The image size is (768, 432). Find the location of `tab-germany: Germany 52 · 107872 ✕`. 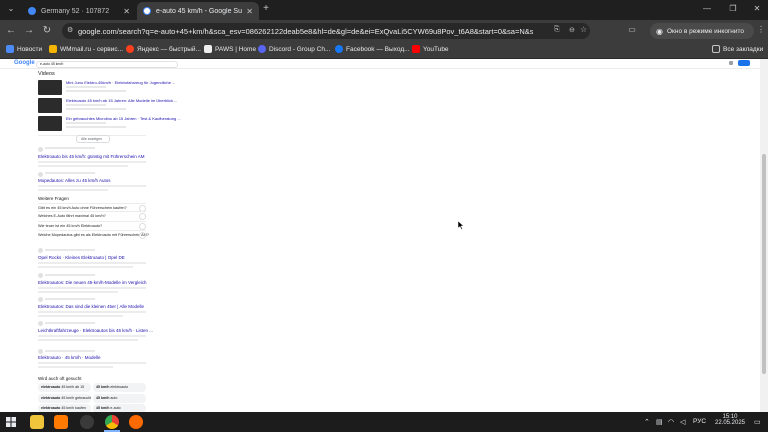

tab-germany: Germany 52 · 107872 ✕ is located at coordinates (79, 11).